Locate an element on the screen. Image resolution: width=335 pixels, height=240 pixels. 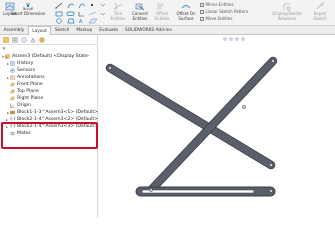
centerline-icon is located at coordinates (92, 13).